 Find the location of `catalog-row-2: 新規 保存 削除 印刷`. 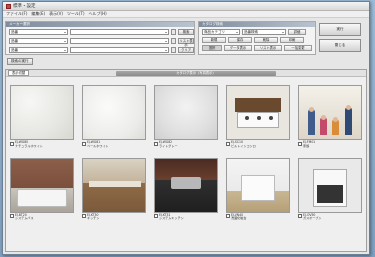

catalog-row-2: 新規 保存 削除 印刷 is located at coordinates (257, 40).